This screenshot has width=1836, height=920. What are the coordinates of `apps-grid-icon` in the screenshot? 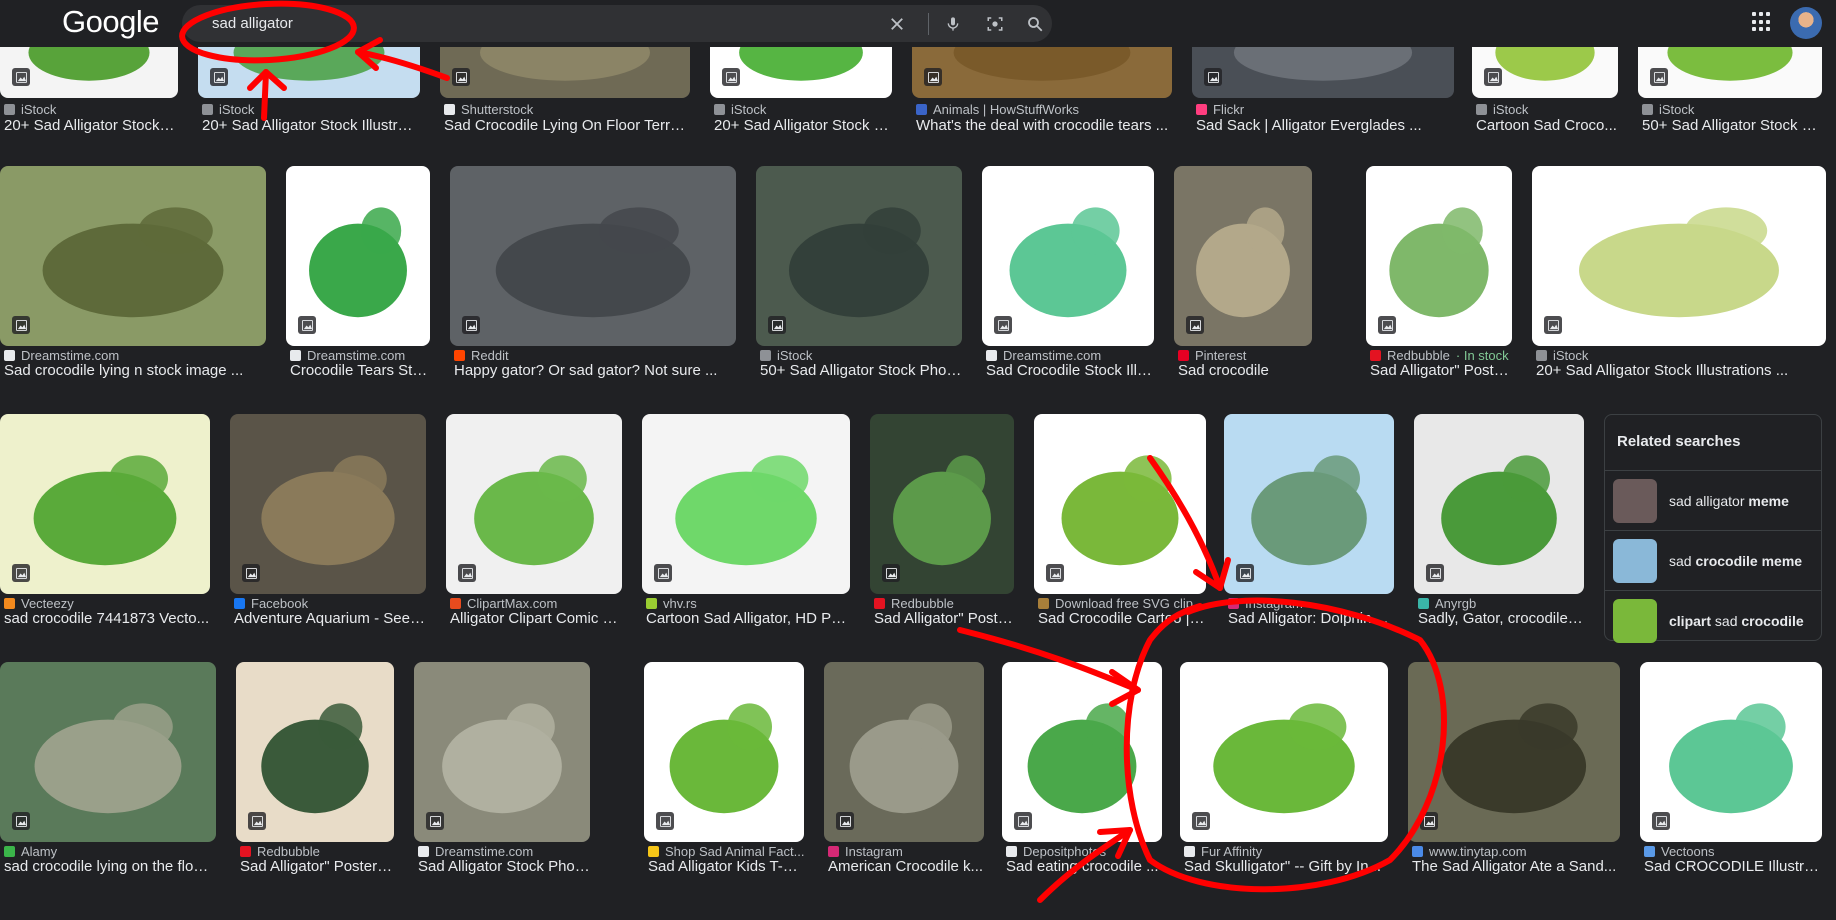 It's located at (1762, 22).